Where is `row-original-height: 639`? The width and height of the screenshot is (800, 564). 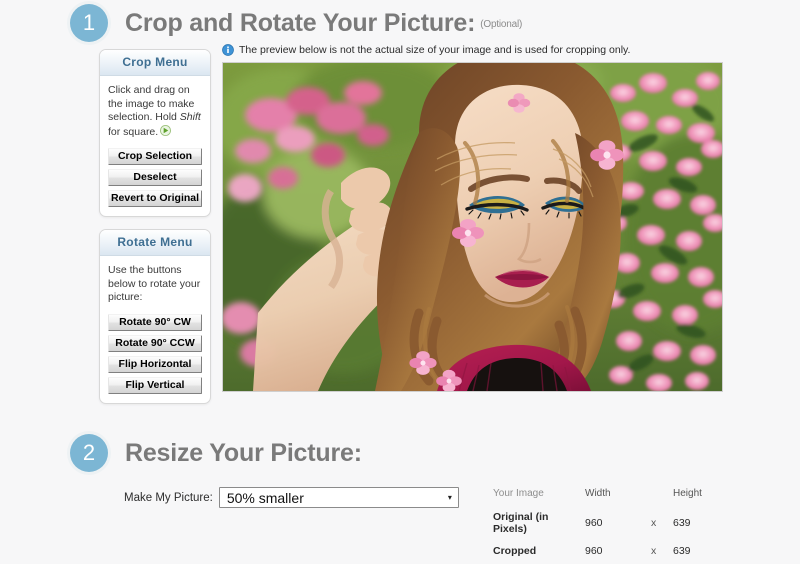 row-original-height: 639 is located at coordinates (682, 523).